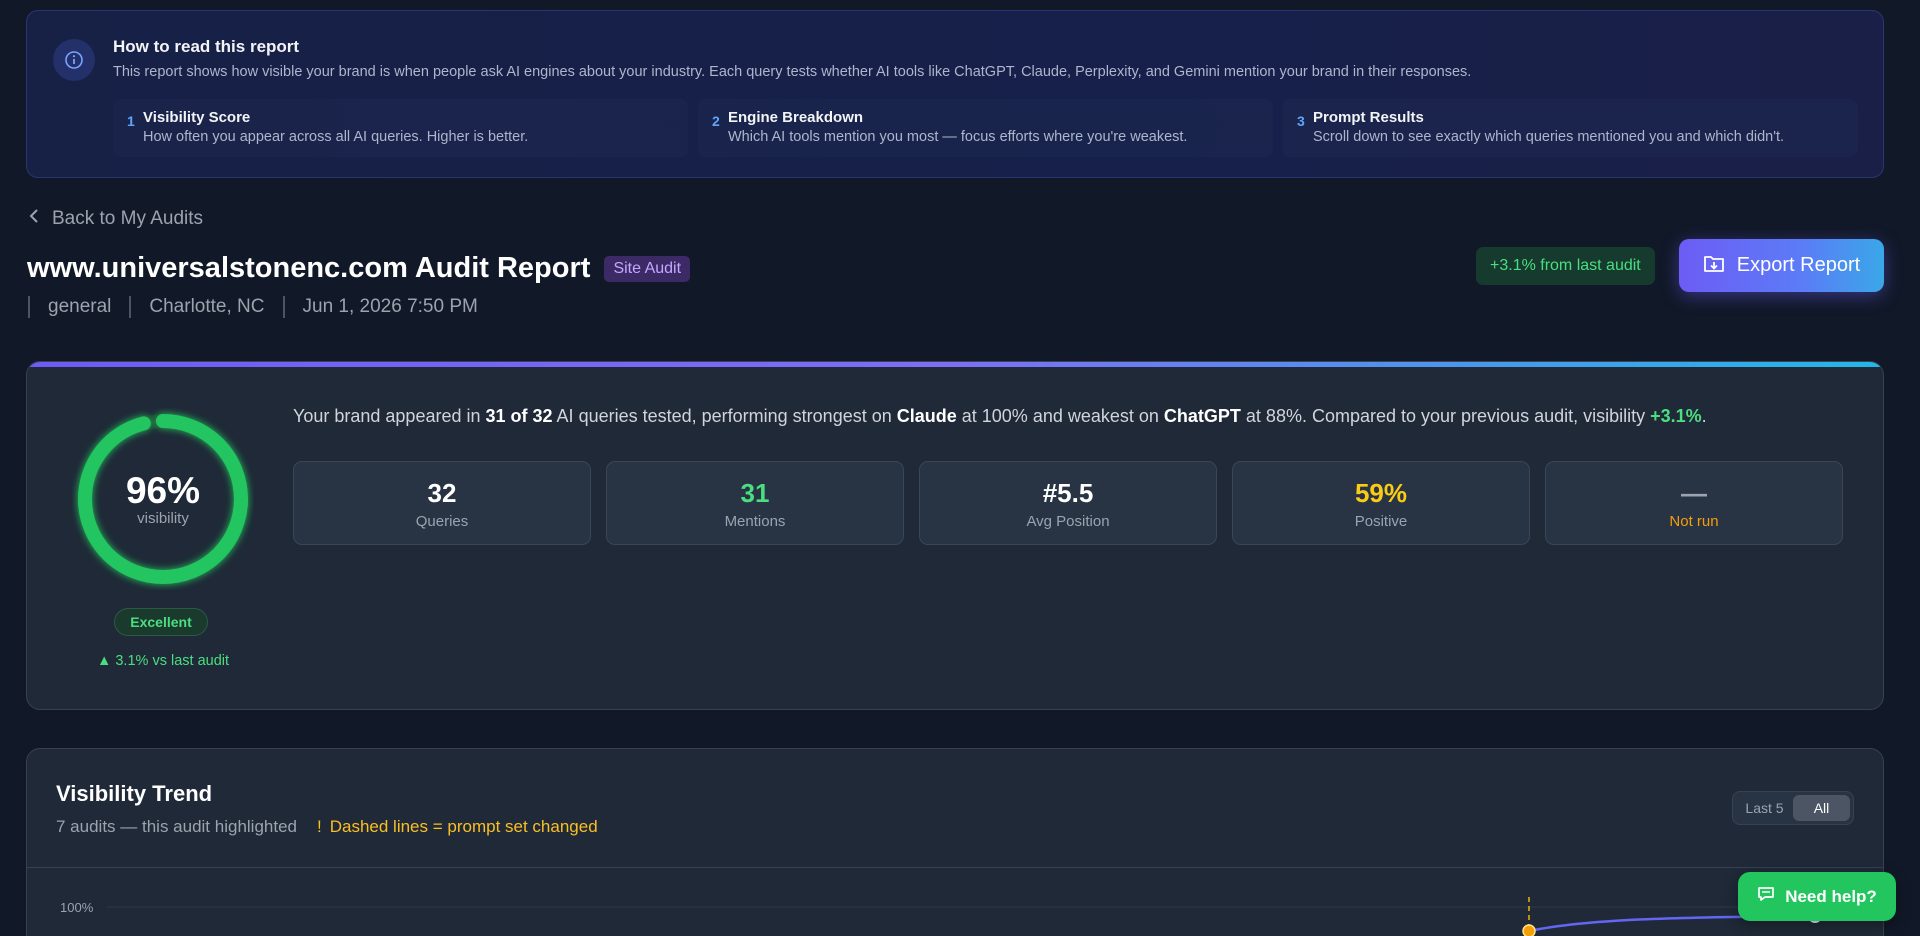 Image resolution: width=1920 pixels, height=936 pixels. Describe the element at coordinates (955, 867) in the screenshot. I see `divider` at that location.